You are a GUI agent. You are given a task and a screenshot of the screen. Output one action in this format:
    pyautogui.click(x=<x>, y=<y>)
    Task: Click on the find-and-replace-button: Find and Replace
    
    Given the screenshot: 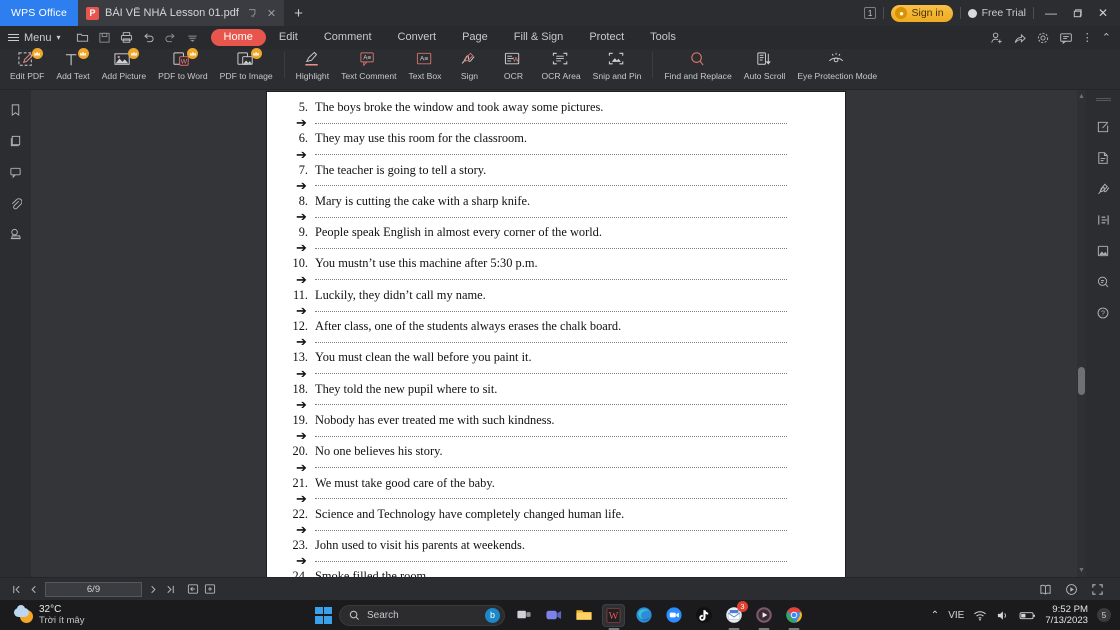 What is the action you would take?
    pyautogui.click(x=697, y=65)
    